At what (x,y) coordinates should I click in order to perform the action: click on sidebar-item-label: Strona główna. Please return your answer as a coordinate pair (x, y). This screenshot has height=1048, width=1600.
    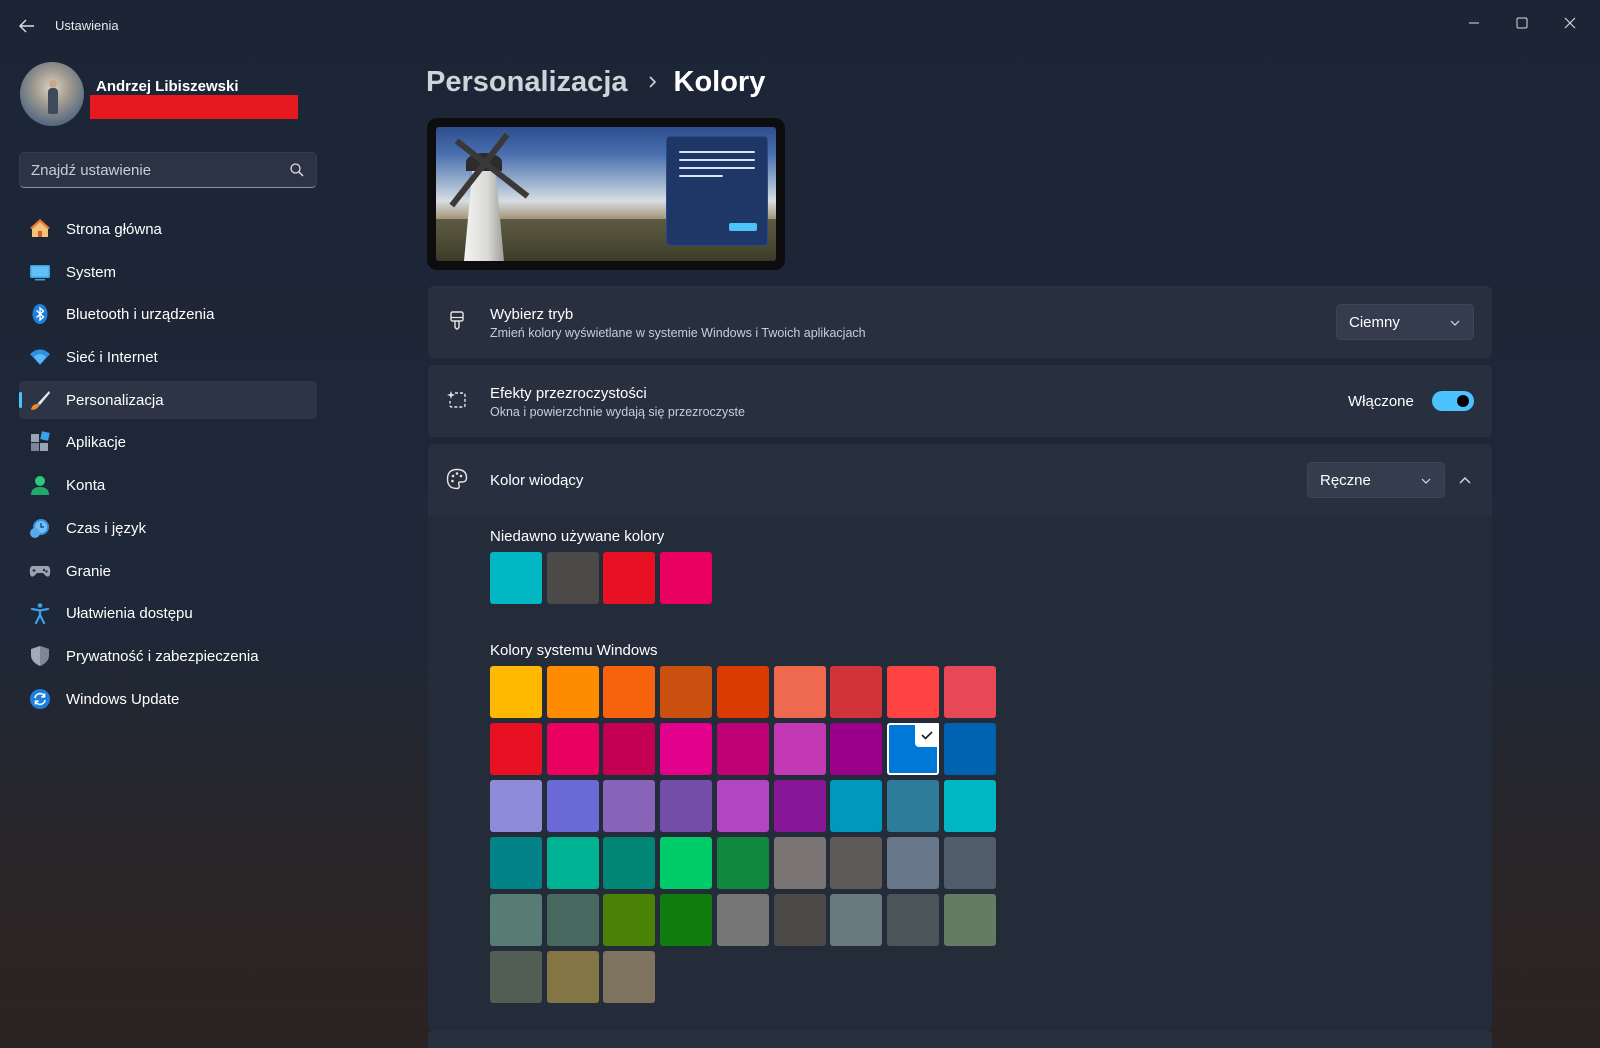
    Looking at the image, I should click on (114, 229).